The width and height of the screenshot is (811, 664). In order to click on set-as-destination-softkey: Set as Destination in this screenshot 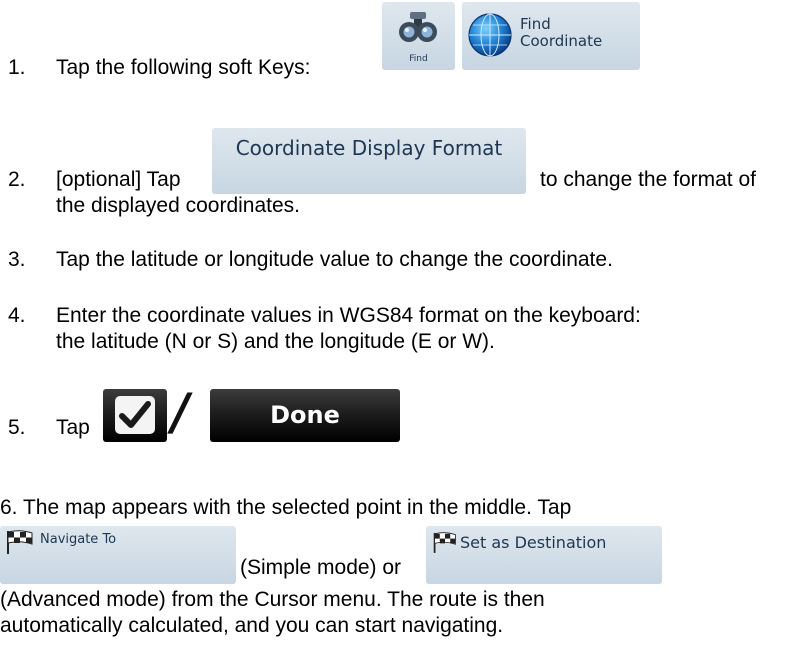, I will do `click(544, 555)`.